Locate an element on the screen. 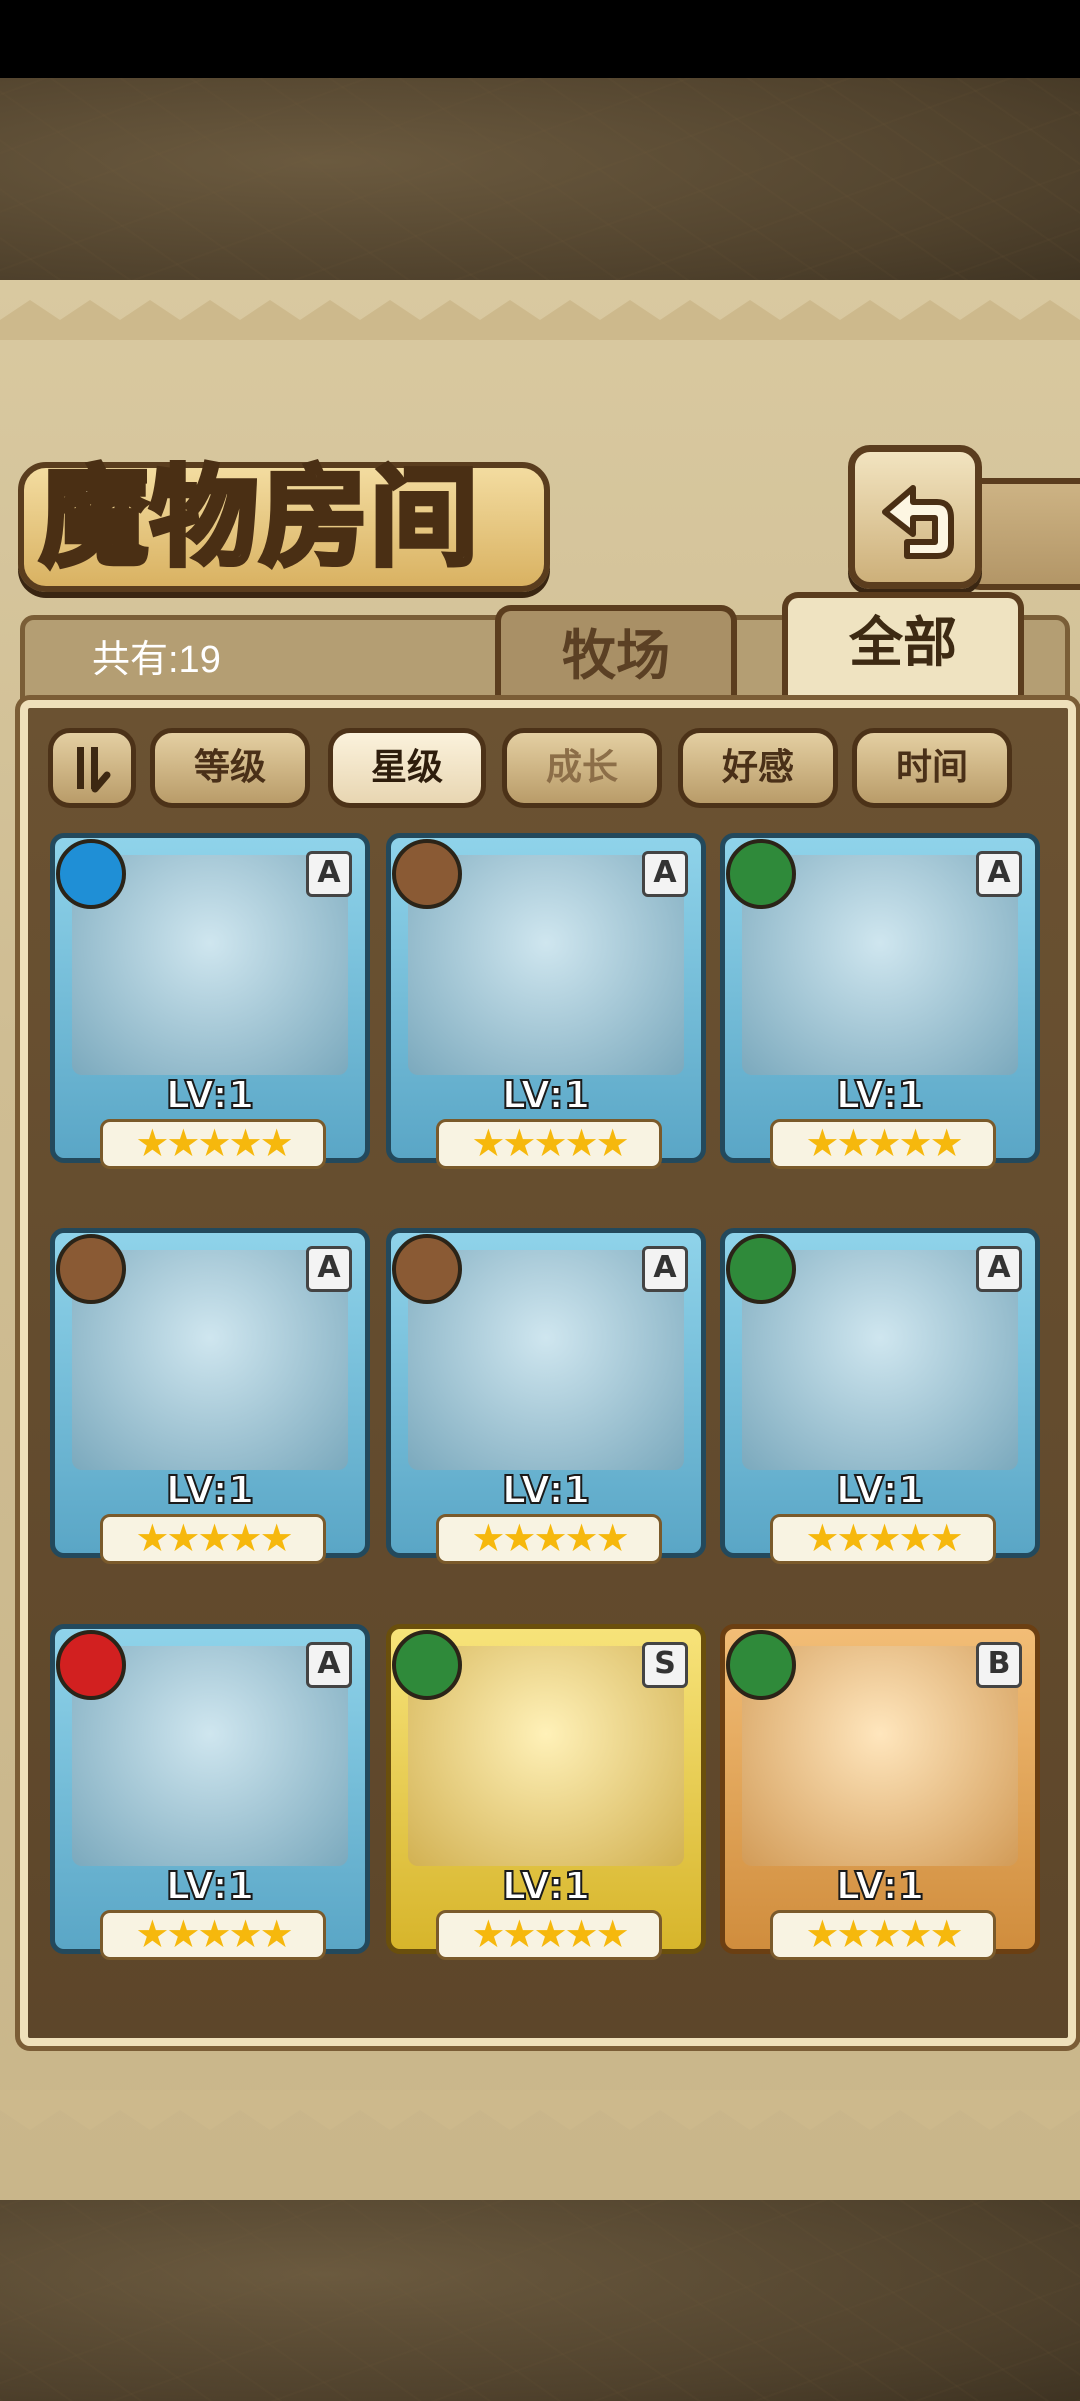 The image size is (1080, 2401). monster-card: S LV:1 ★★★★★ is located at coordinates (546, 1792).